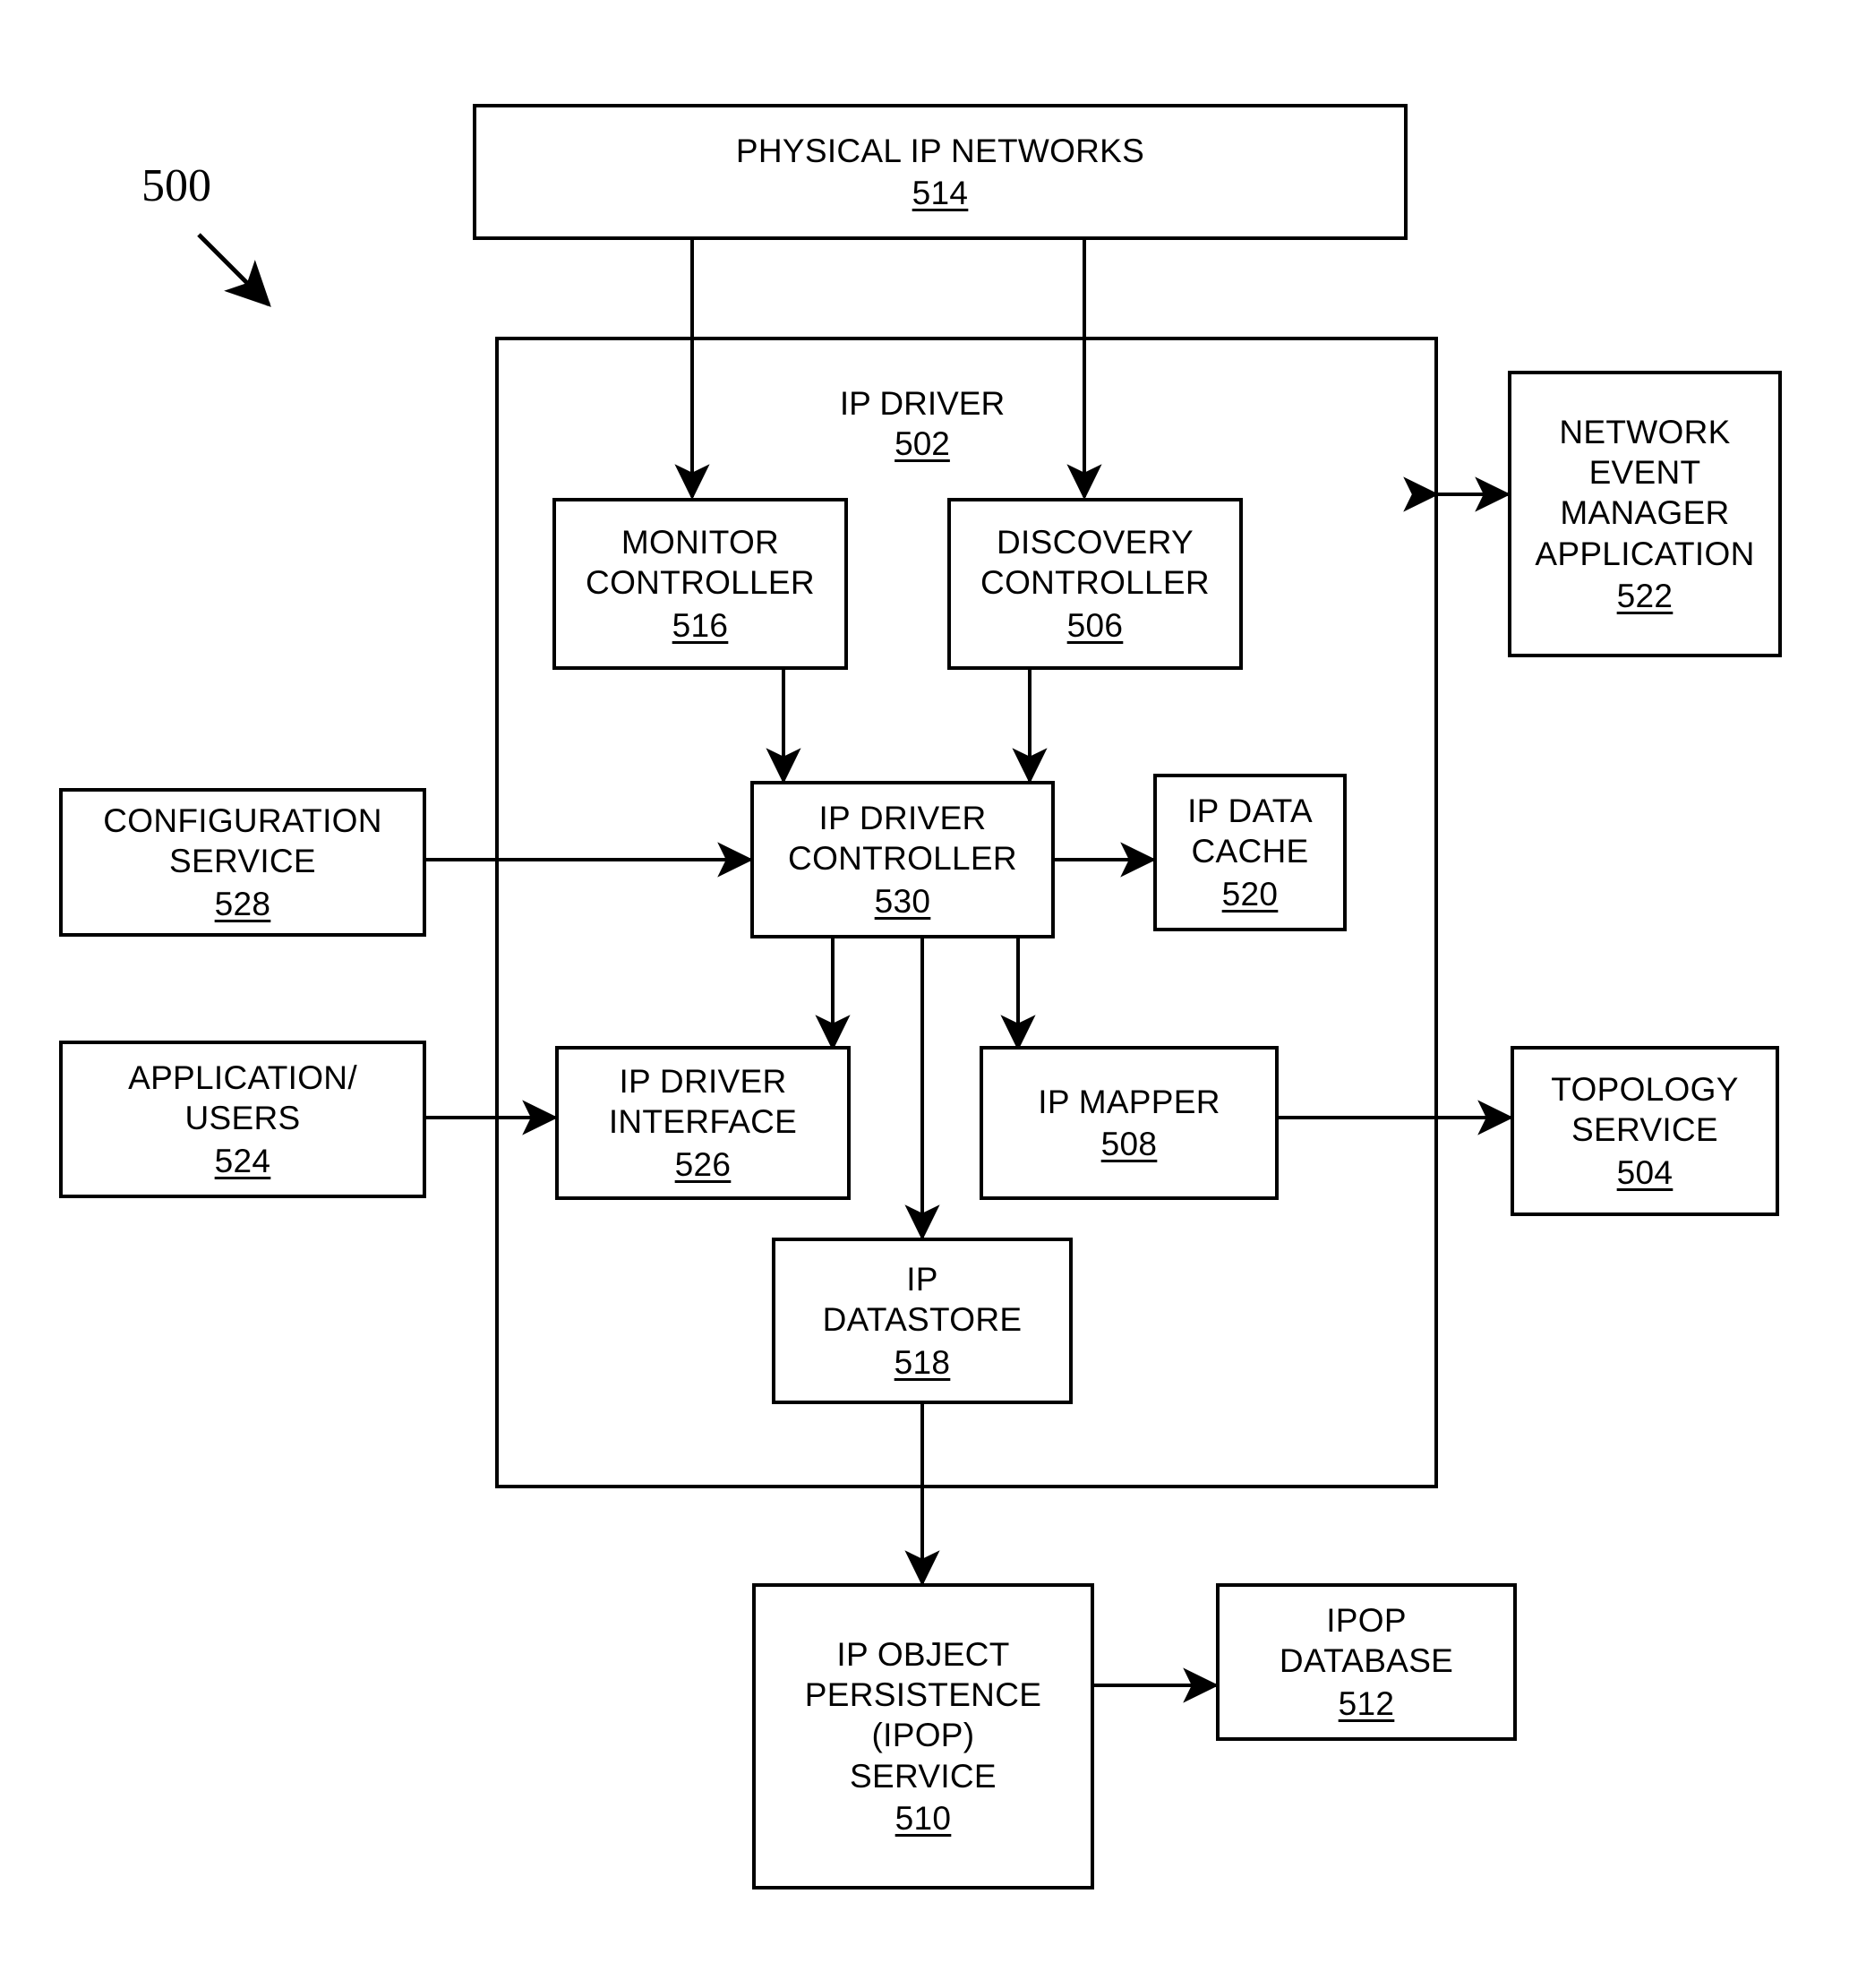 This screenshot has width=1849, height=1988. Describe the element at coordinates (703, 1164) in the screenshot. I see `ip-driver-interface-ref: 526` at that location.